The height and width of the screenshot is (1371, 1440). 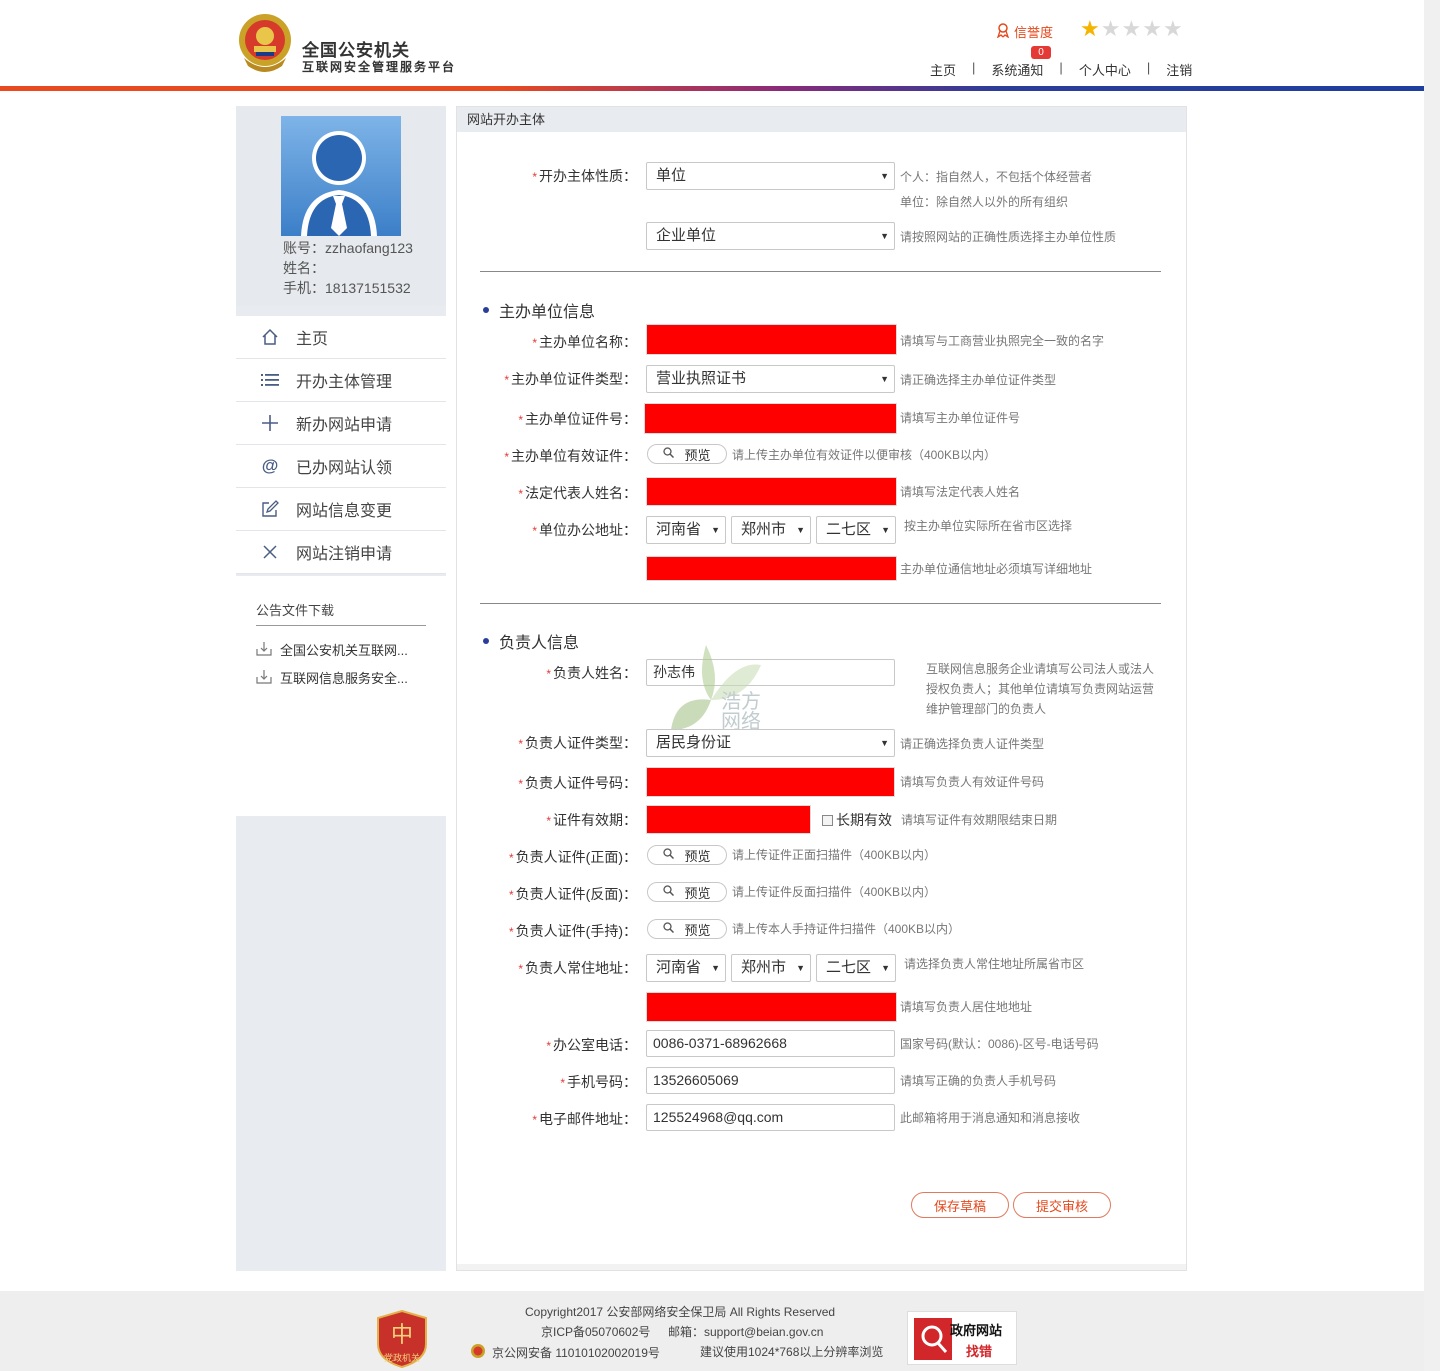 What do you see at coordinates (595, 1331) in the screenshot?
I see `footer-icp: 京ICP备05070602号` at bounding box center [595, 1331].